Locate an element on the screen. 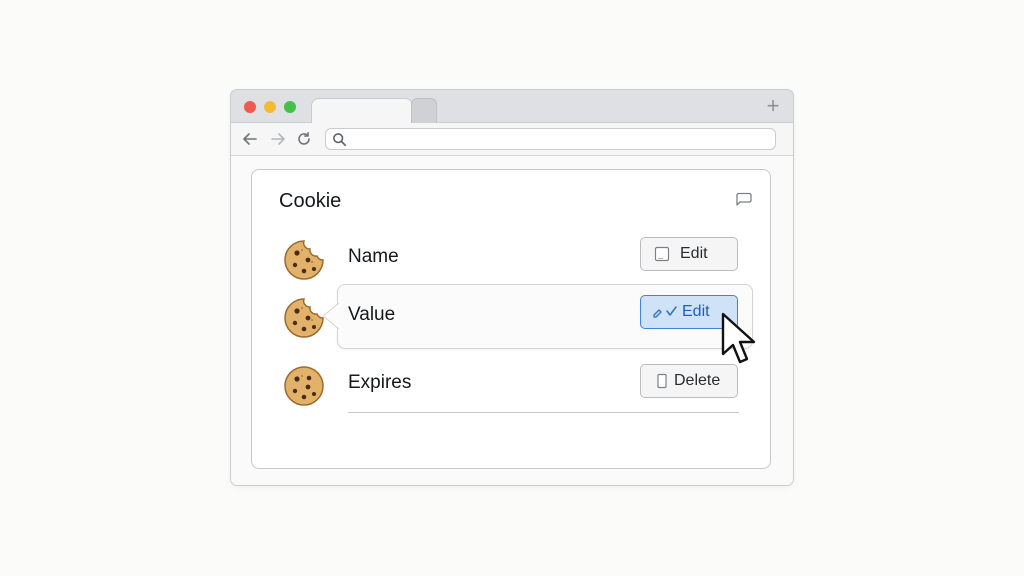  pencil-check-icon is located at coordinates (666, 312).